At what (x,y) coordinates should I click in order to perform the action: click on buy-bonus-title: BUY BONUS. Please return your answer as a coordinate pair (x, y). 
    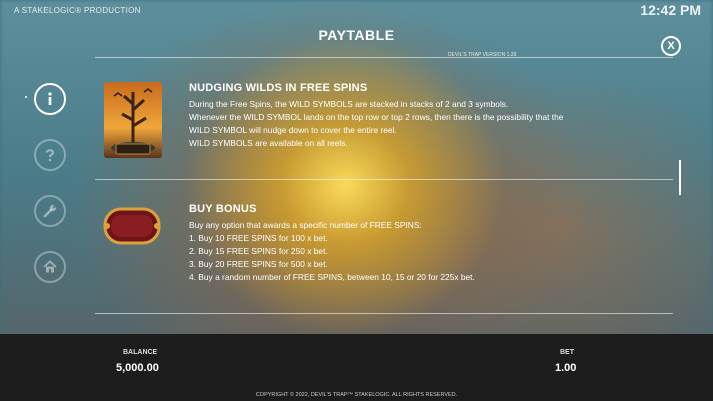
    Looking at the image, I should click on (223, 209).